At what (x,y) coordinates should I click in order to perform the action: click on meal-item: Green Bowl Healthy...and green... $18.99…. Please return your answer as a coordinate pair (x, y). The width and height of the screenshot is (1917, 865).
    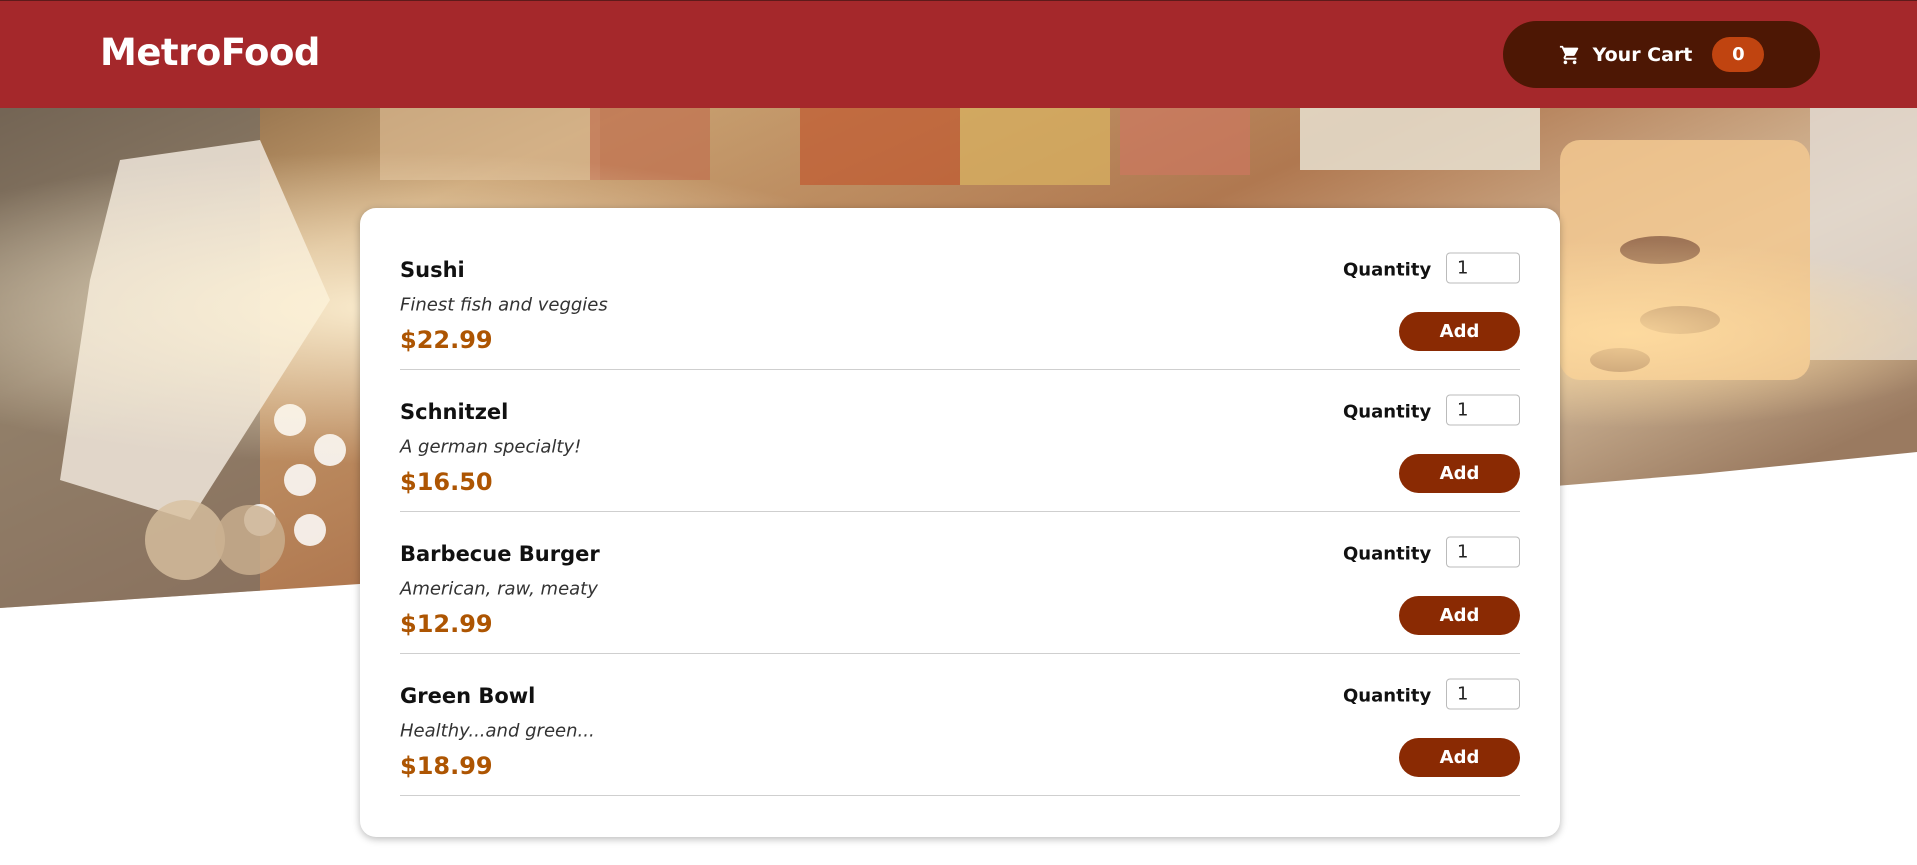
    Looking at the image, I should click on (960, 725).